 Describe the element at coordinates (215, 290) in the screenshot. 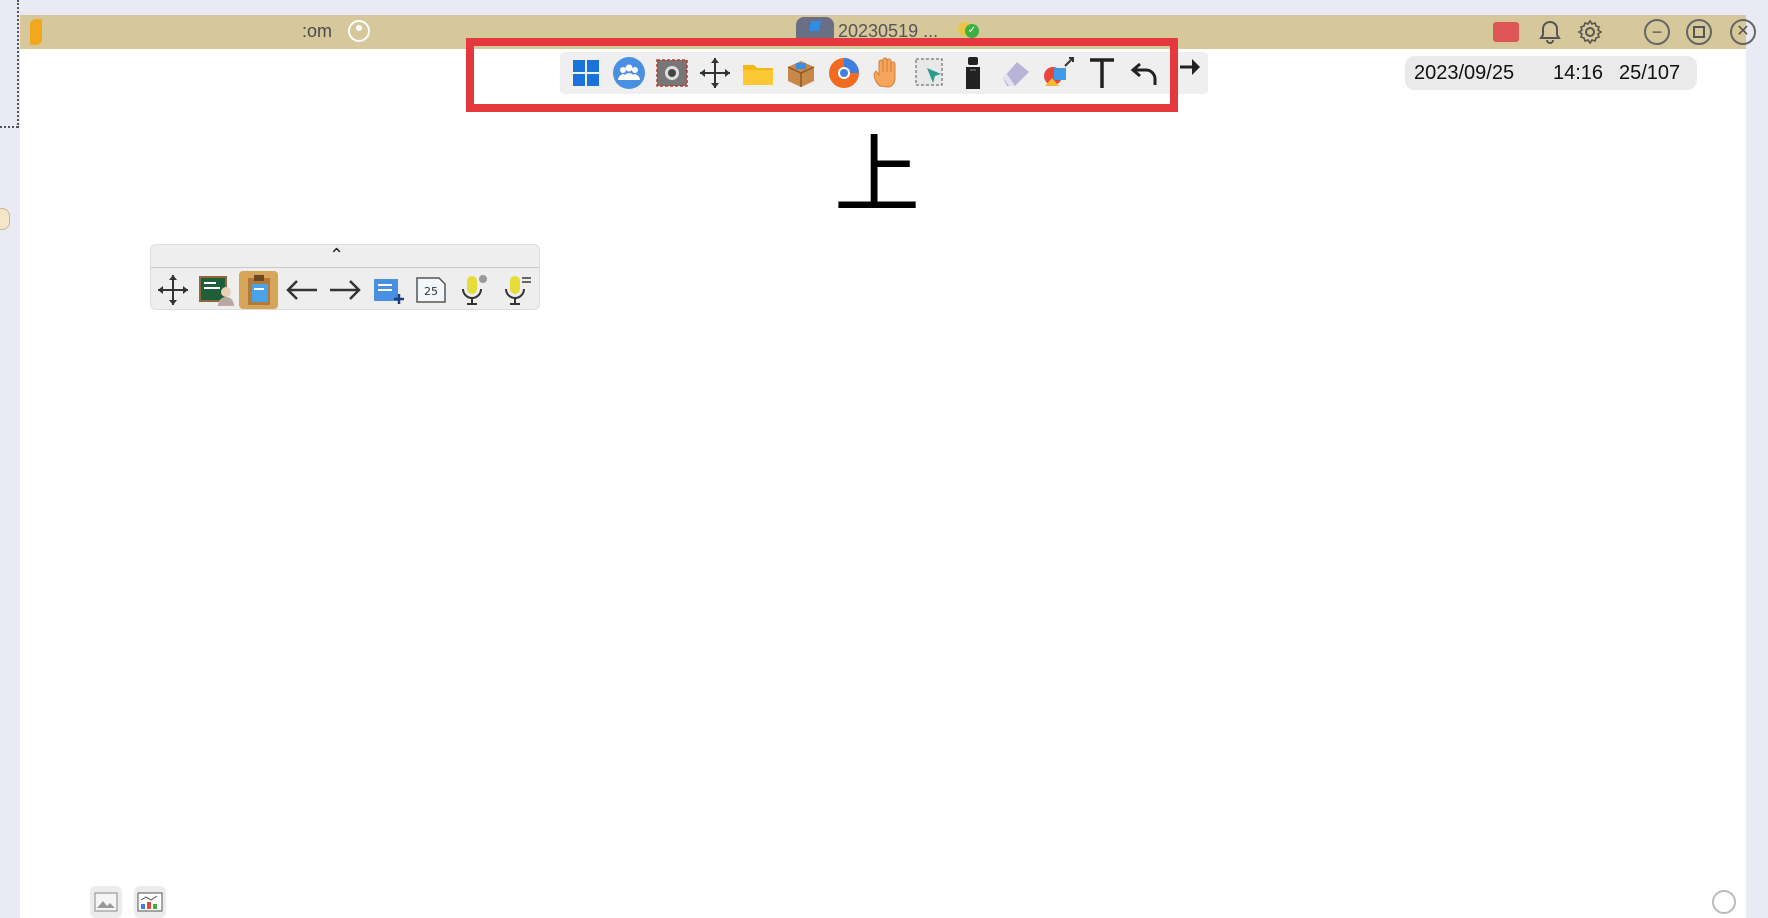

I see `blackboard-icon` at that location.